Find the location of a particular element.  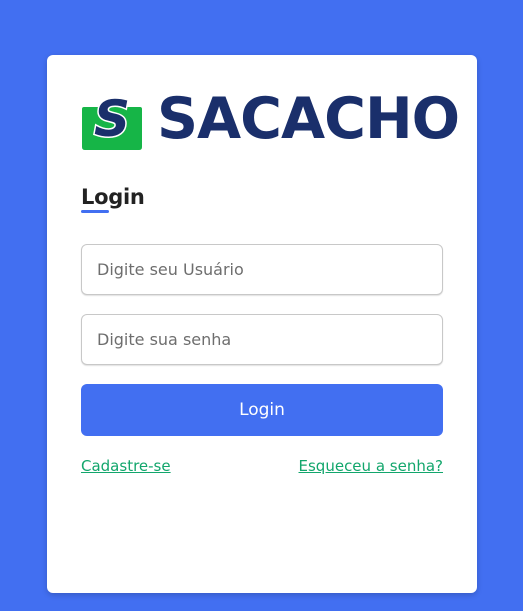

page-title: Login is located at coordinates (113, 197).